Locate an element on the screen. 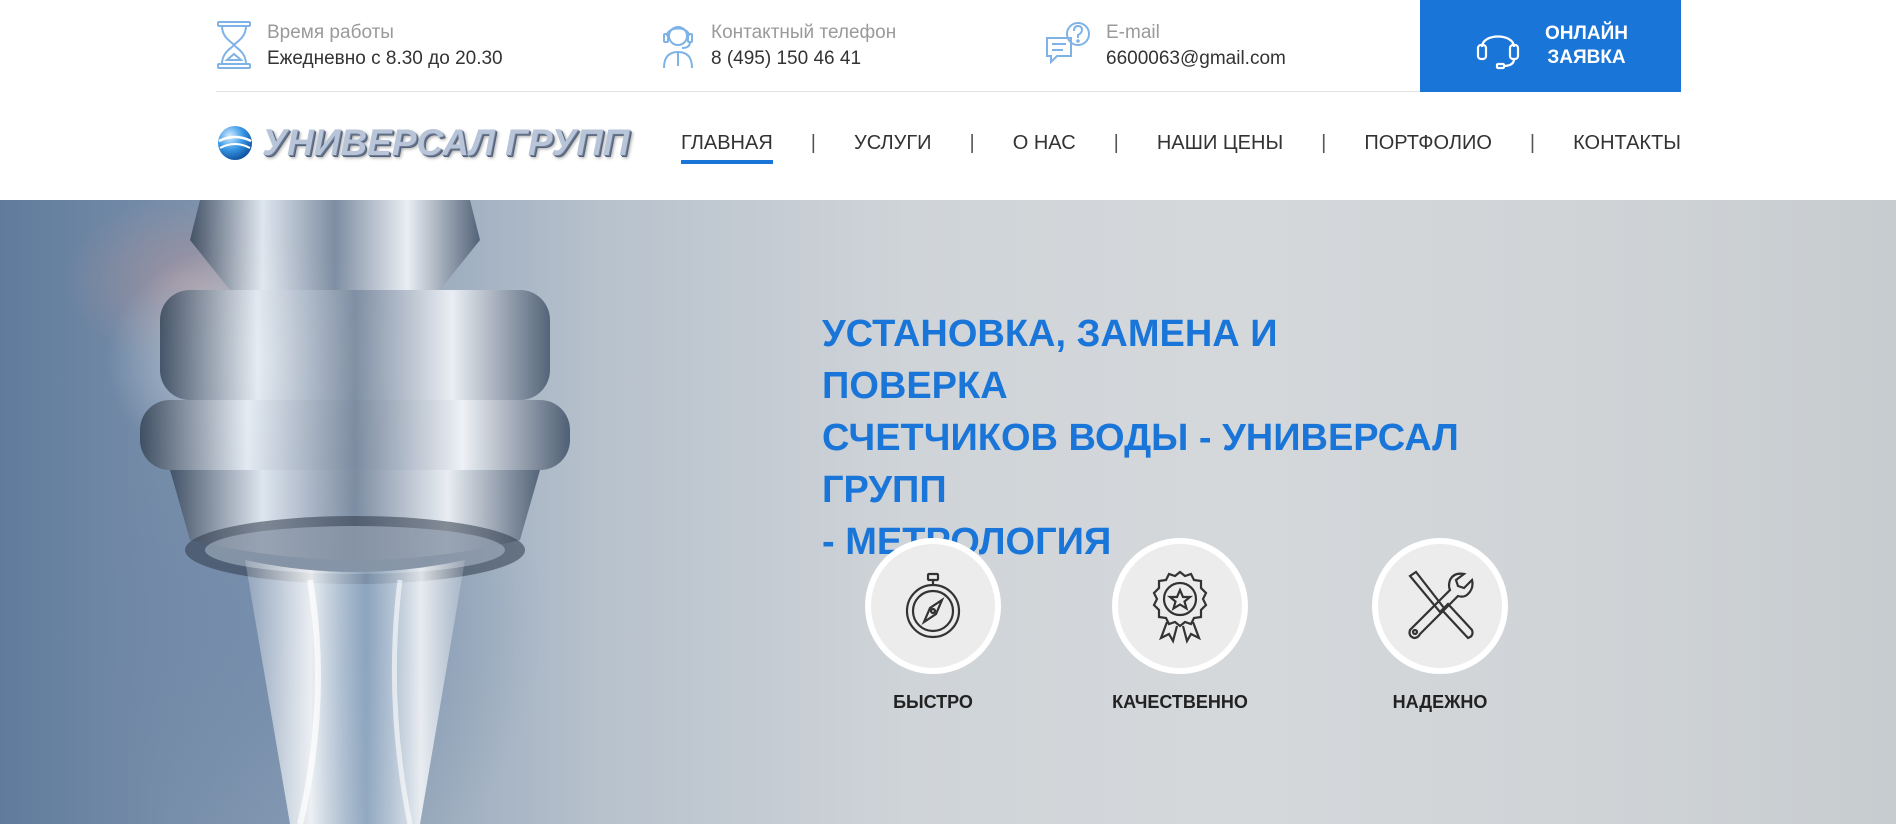 The width and height of the screenshot is (1896, 824). tools-icon is located at coordinates (1441, 605).